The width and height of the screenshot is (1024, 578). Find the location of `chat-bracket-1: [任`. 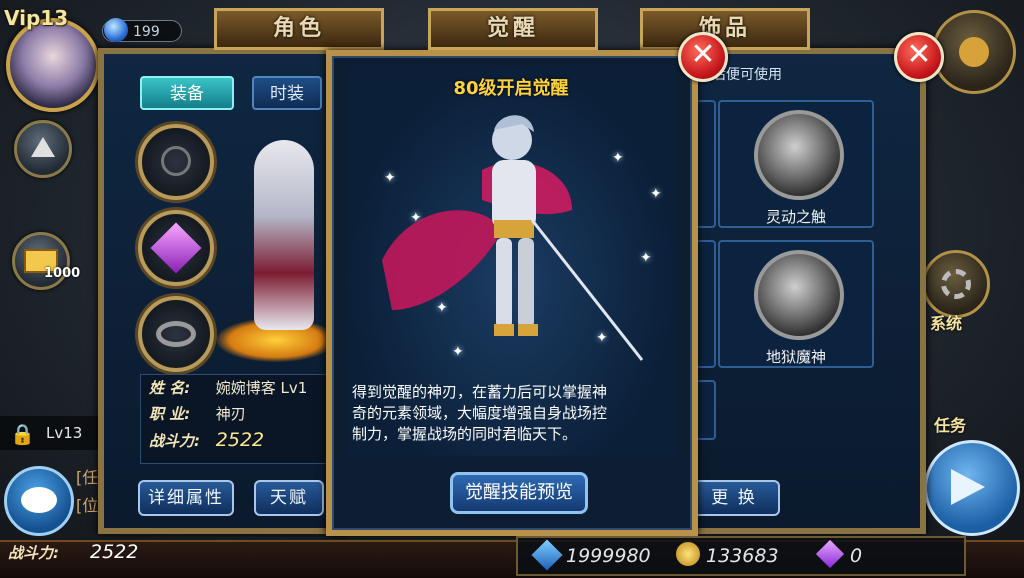

chat-bracket-1: [任 is located at coordinates (87, 477).